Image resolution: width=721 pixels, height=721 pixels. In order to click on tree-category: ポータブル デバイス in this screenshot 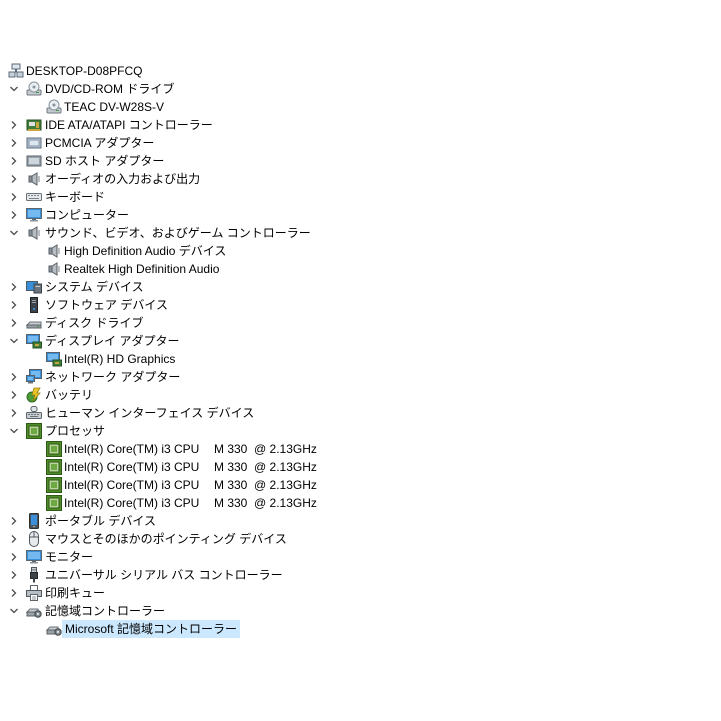, I will do `click(360, 521)`.